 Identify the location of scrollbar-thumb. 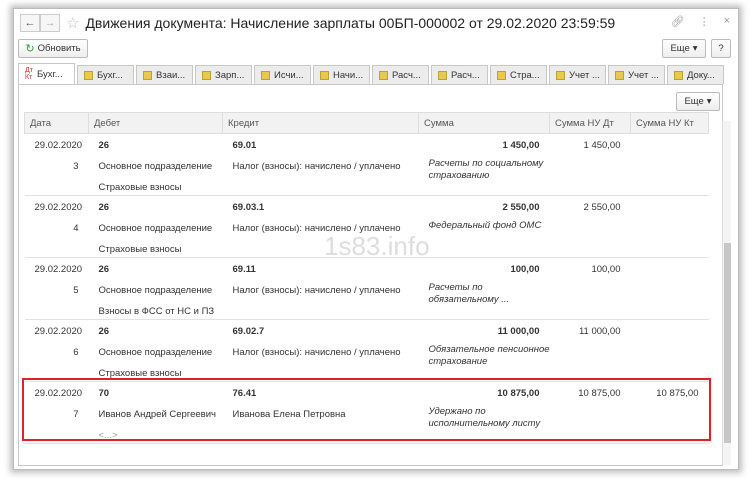
(727, 343).